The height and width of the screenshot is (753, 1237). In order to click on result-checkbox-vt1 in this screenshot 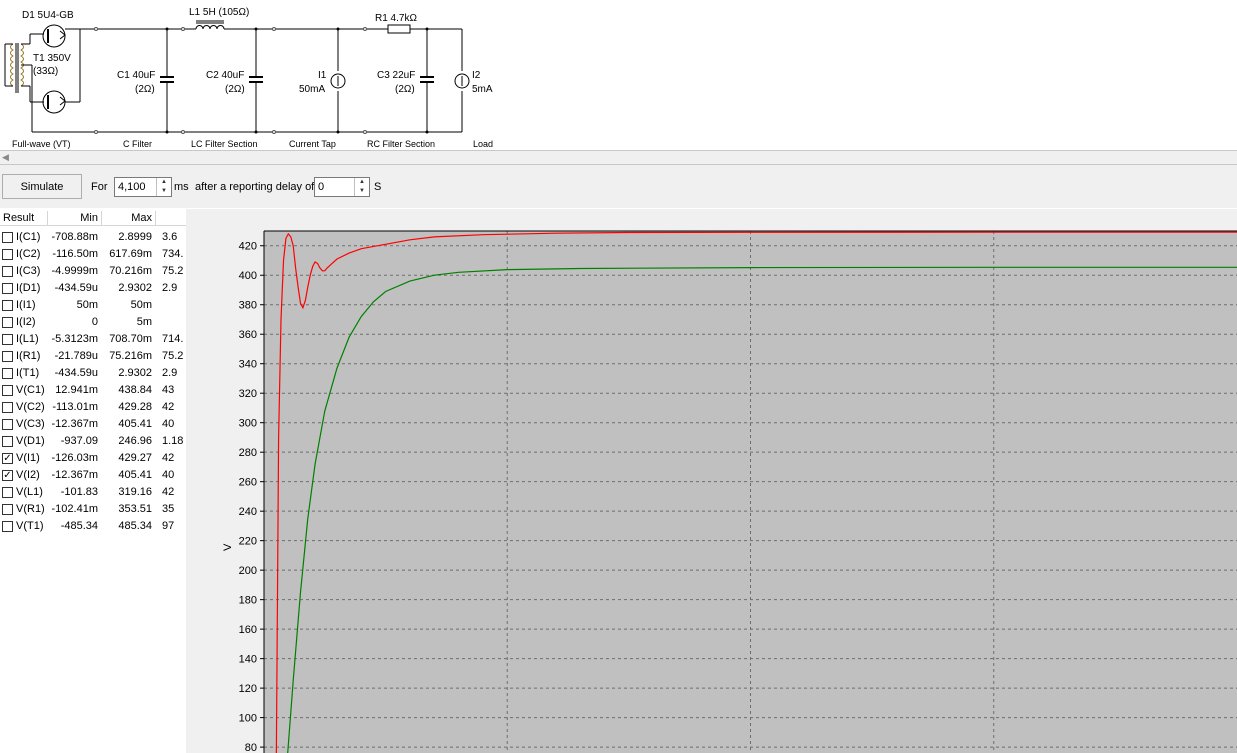, I will do `click(7, 526)`.